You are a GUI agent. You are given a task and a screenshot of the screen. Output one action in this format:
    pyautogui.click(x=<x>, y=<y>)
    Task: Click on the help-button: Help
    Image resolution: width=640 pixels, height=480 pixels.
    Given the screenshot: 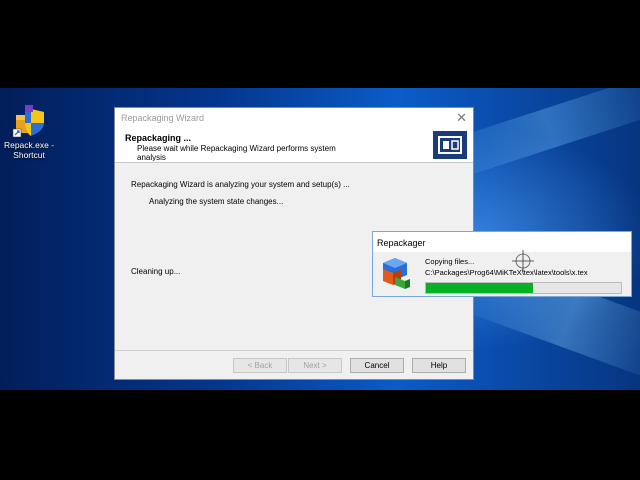 What is the action you would take?
    pyautogui.click(x=439, y=365)
    